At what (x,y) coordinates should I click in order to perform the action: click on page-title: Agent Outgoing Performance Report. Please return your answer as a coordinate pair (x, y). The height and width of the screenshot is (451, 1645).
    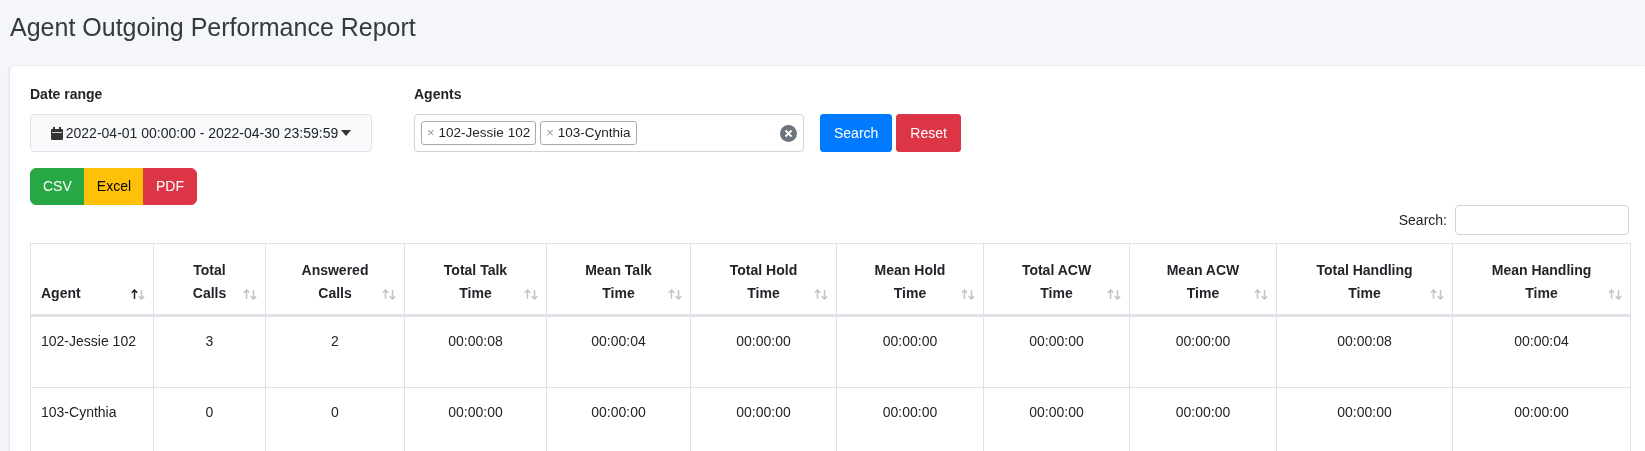
    Looking at the image, I should click on (213, 27).